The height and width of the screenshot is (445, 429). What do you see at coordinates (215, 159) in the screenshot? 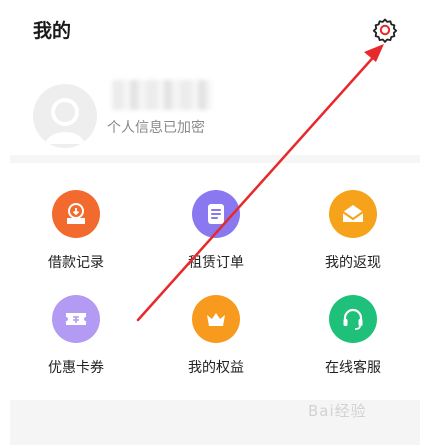
I see `section-divider` at bounding box center [215, 159].